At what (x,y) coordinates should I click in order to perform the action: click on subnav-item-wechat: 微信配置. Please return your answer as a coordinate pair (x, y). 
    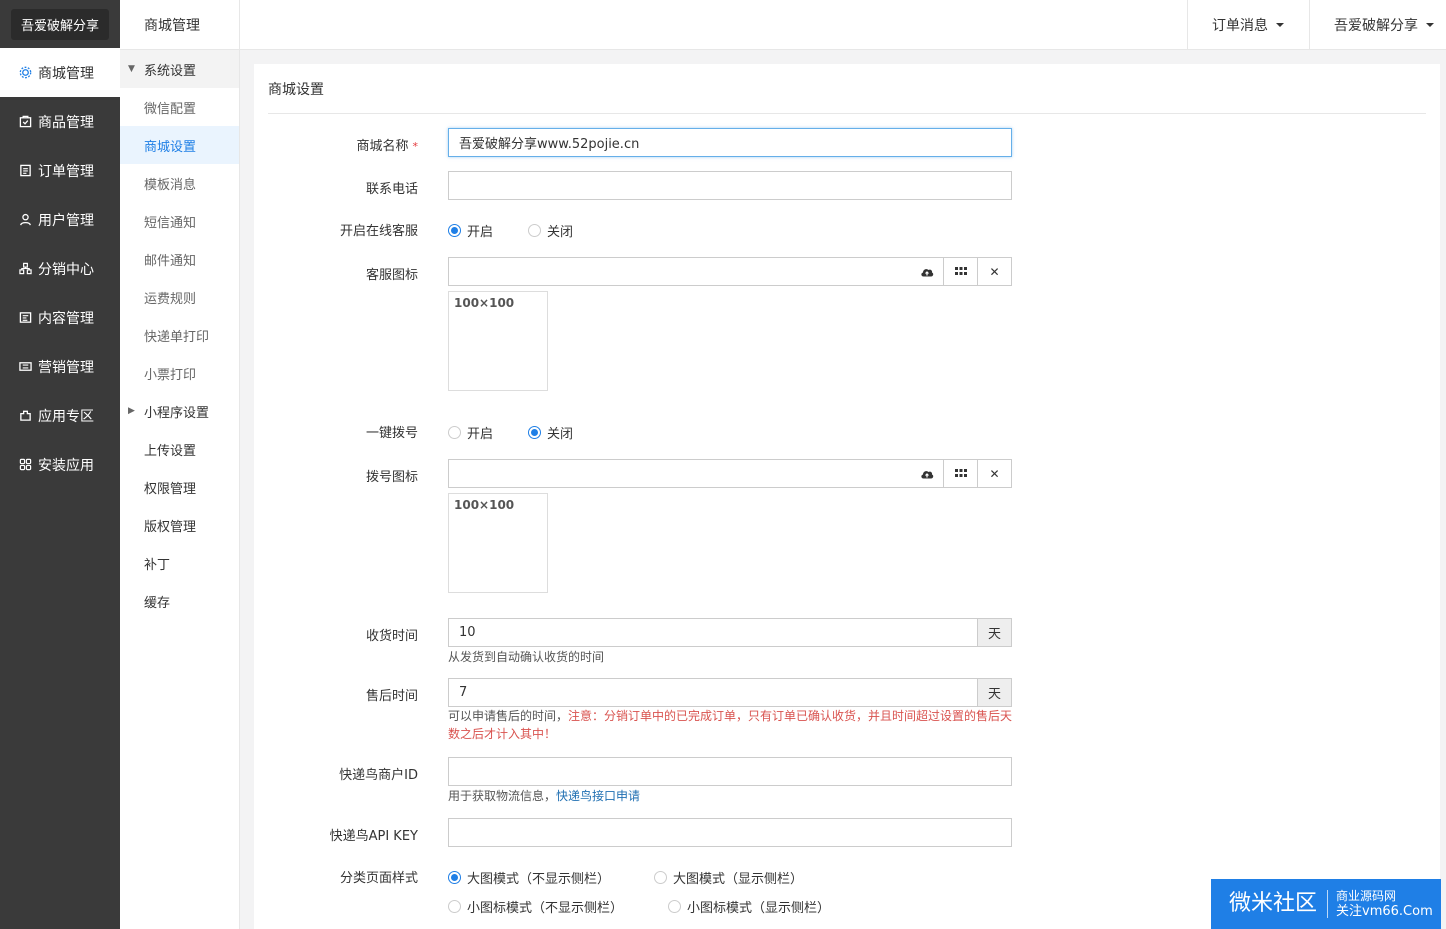
    Looking at the image, I should click on (179, 107).